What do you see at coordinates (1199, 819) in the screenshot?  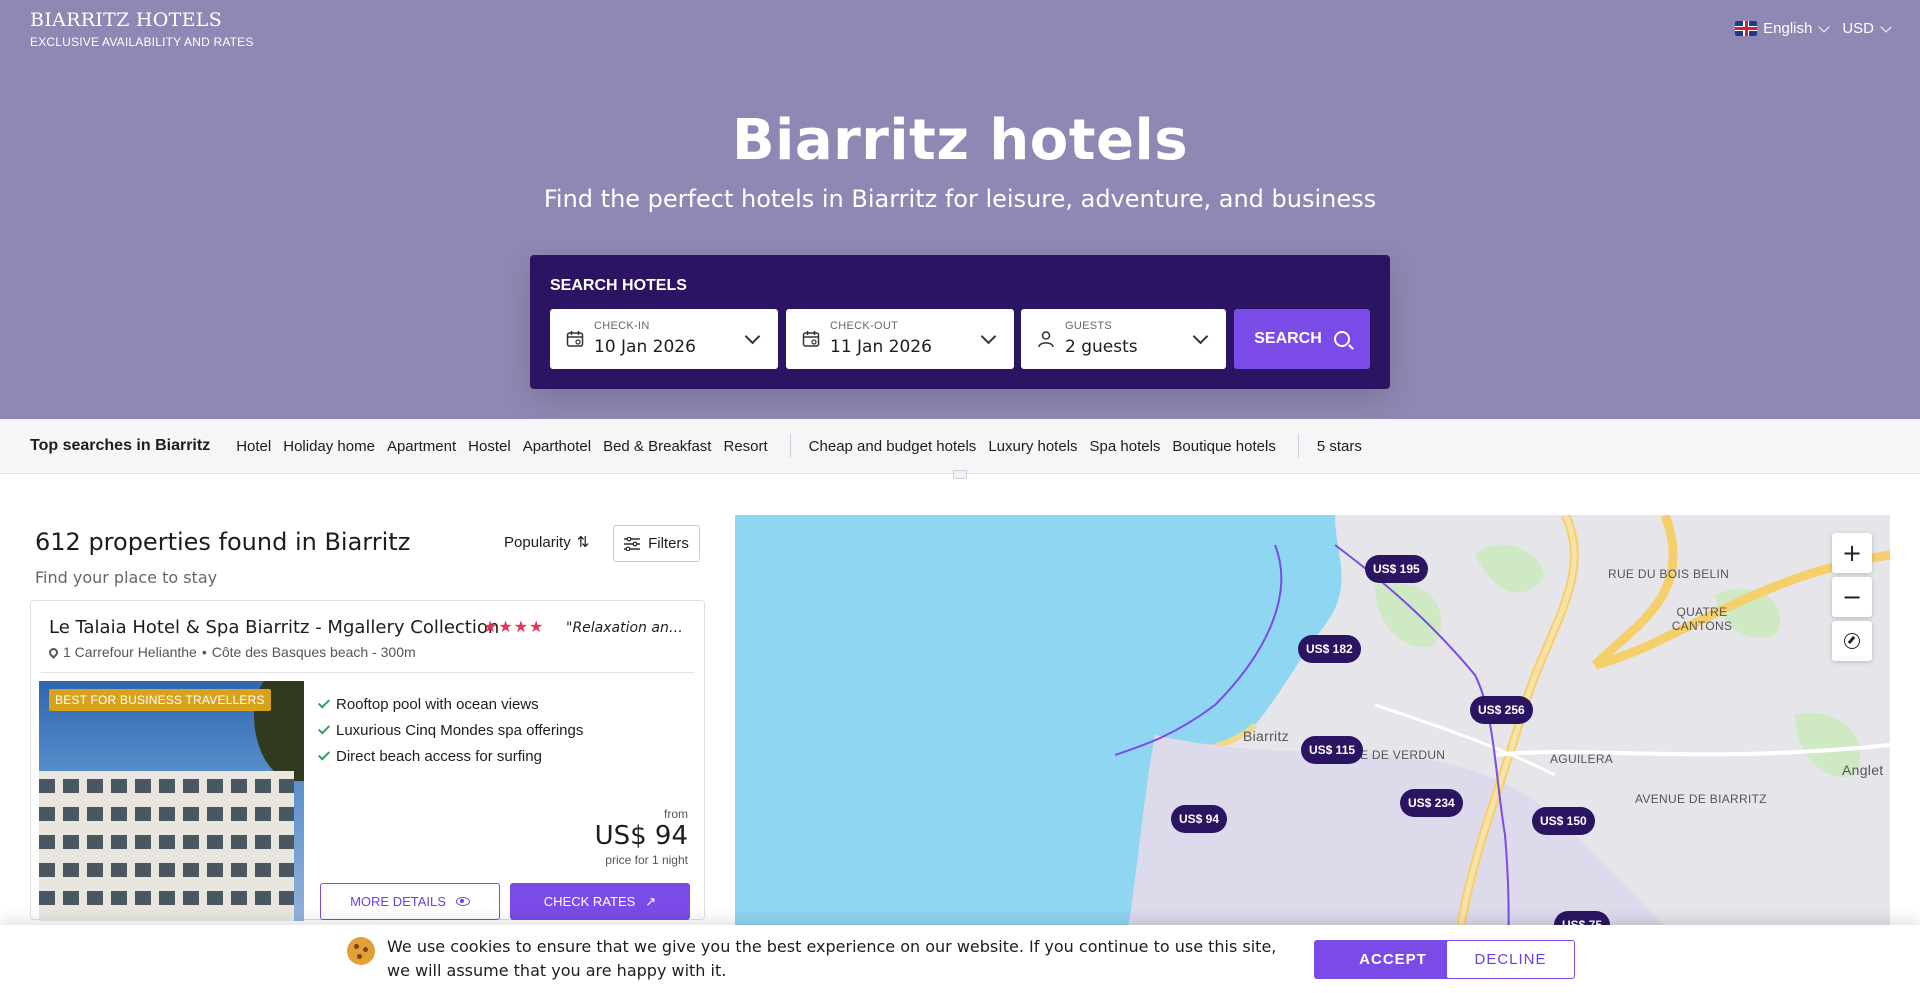 I see `map-price-pin: US$ 94` at bounding box center [1199, 819].